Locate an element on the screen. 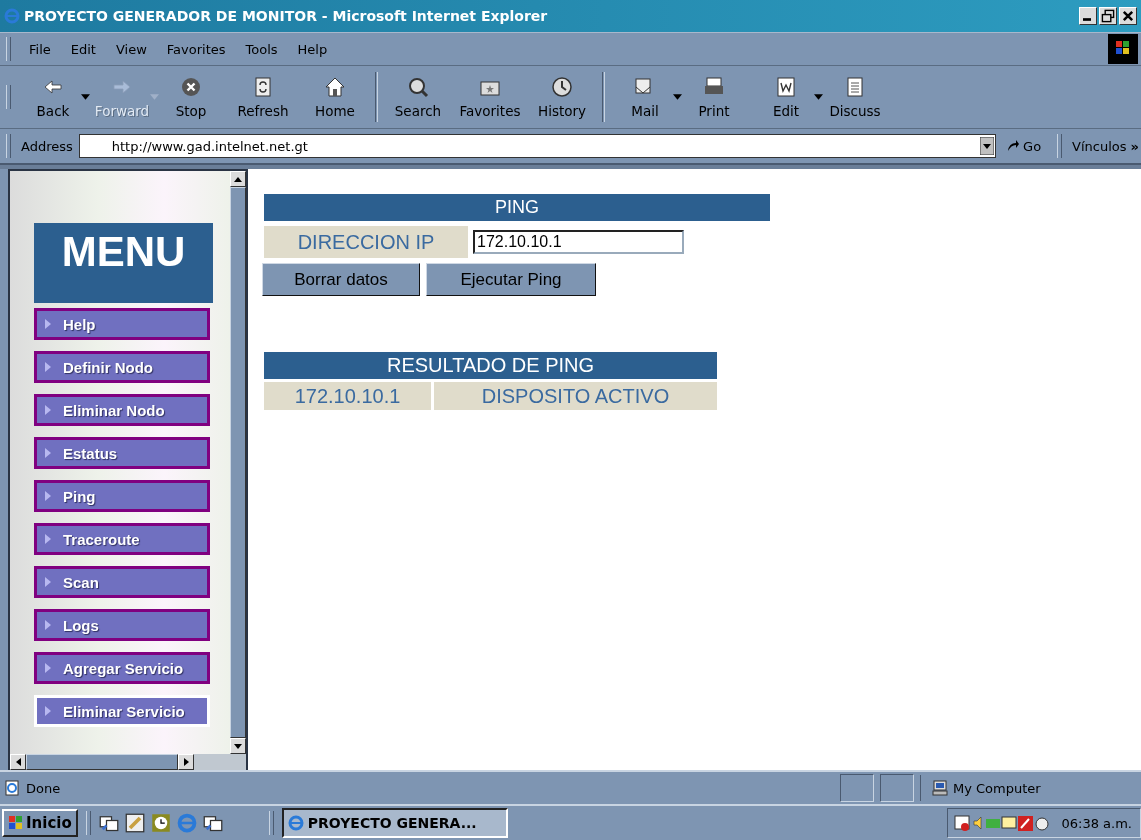 This screenshot has width=1141, height=840. menu-button: Ping is located at coordinates (122, 496).